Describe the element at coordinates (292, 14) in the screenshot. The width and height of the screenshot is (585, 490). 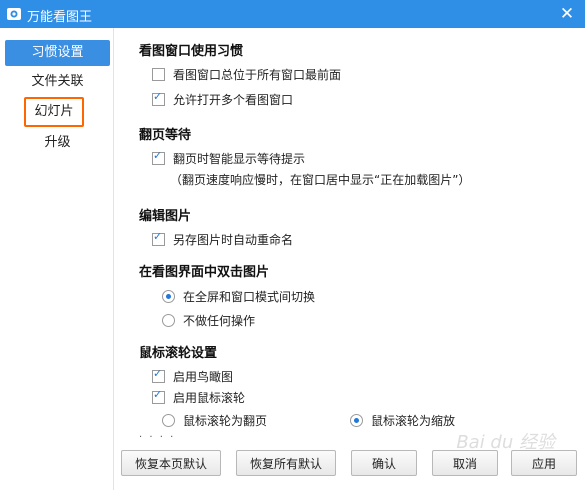
I see `title-bar: 万能看图王 ✕` at that location.